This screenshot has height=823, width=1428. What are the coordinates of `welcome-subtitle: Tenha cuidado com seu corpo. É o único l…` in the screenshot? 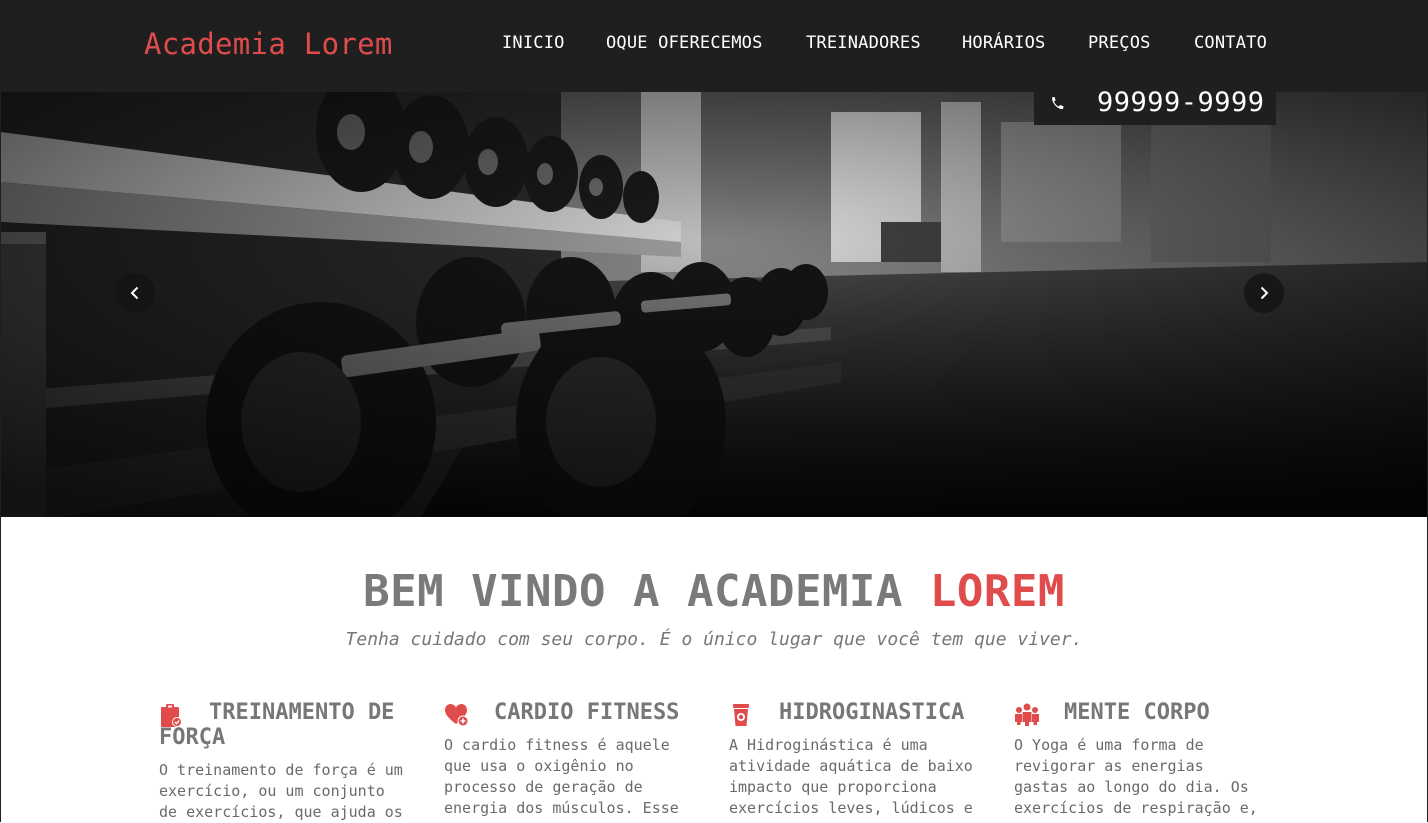 It's located at (714, 639).